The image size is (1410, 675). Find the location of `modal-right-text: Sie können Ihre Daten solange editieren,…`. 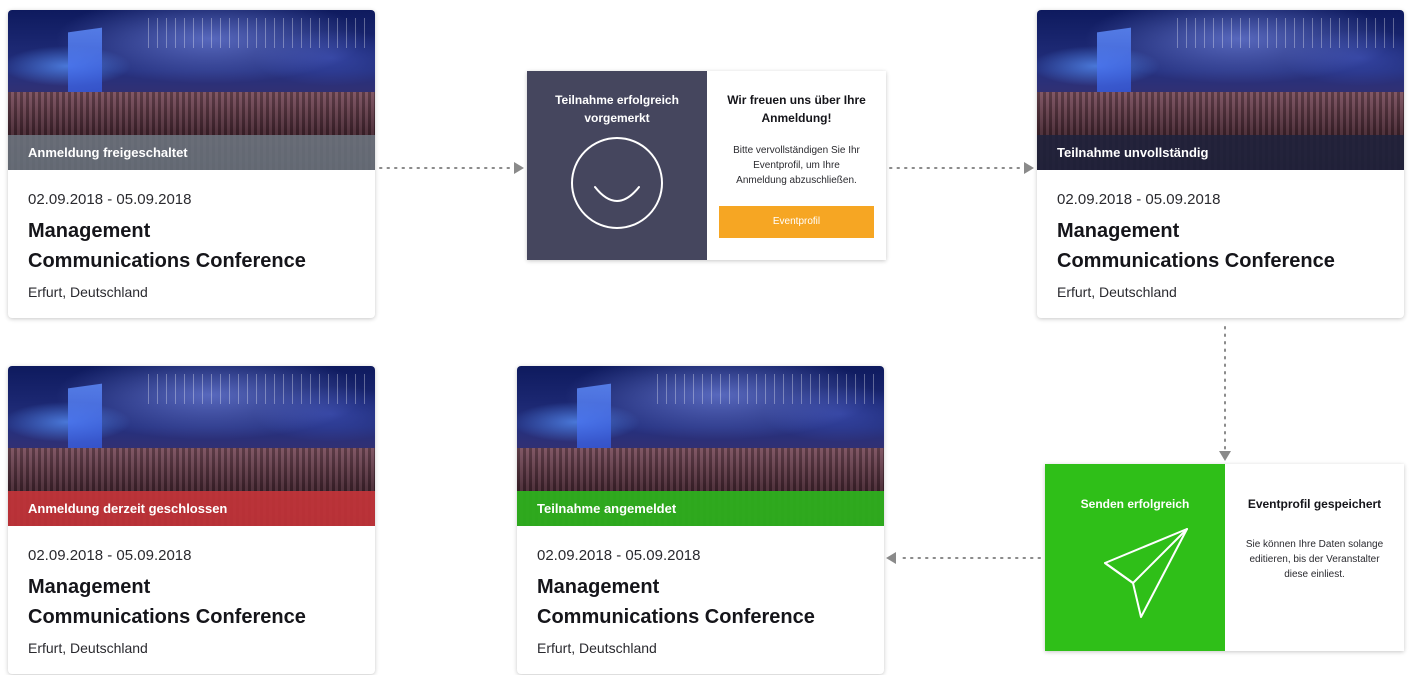

modal-right-text: Sie können Ihre Daten solange editieren,… is located at coordinates (1314, 559).